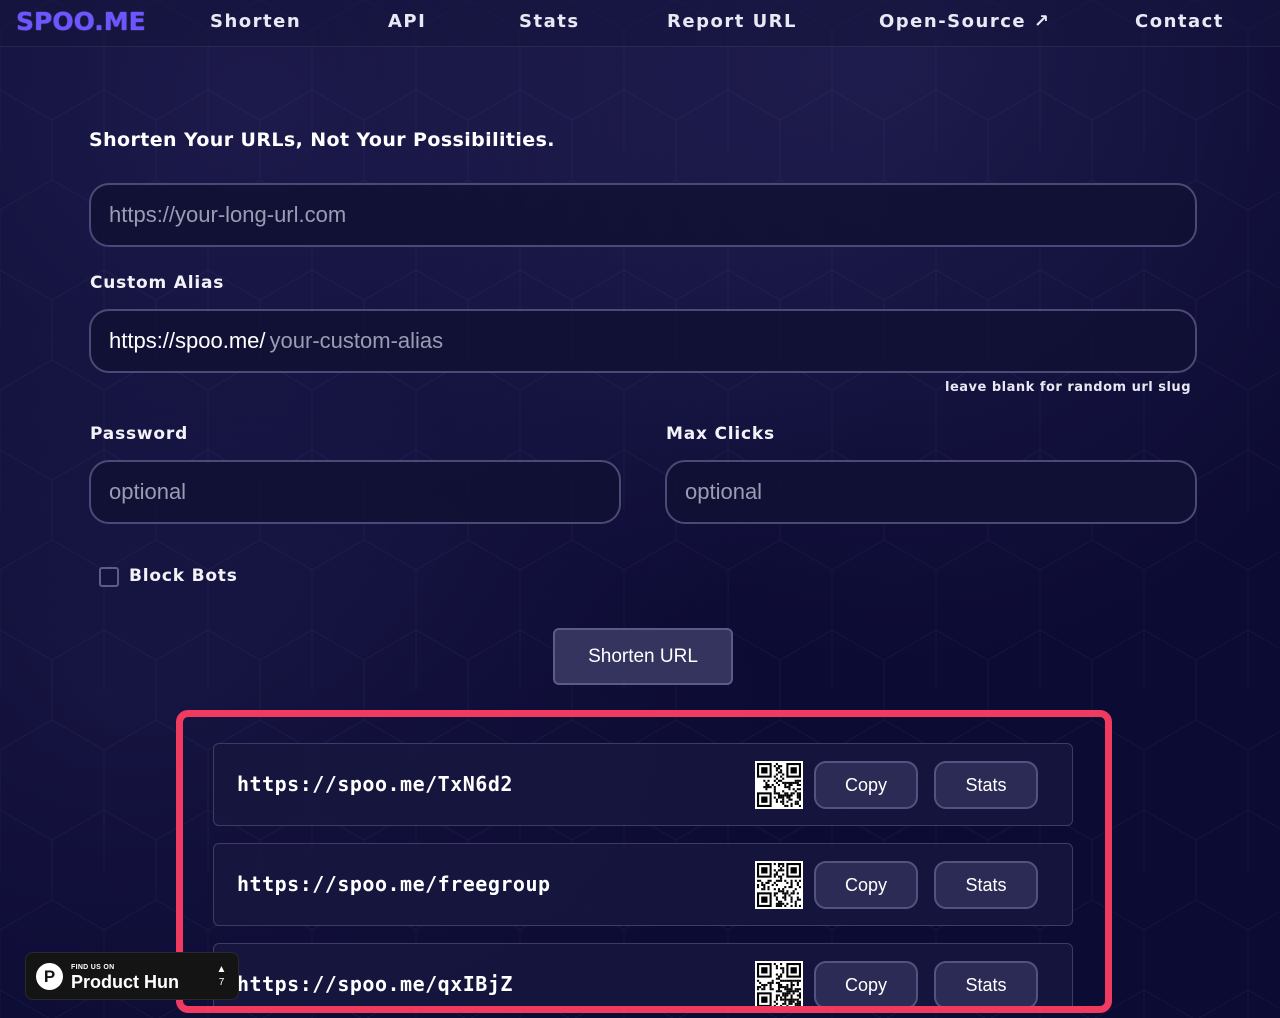 This screenshot has width=1280, height=1018. I want to click on password-label: Password, so click(139, 434).